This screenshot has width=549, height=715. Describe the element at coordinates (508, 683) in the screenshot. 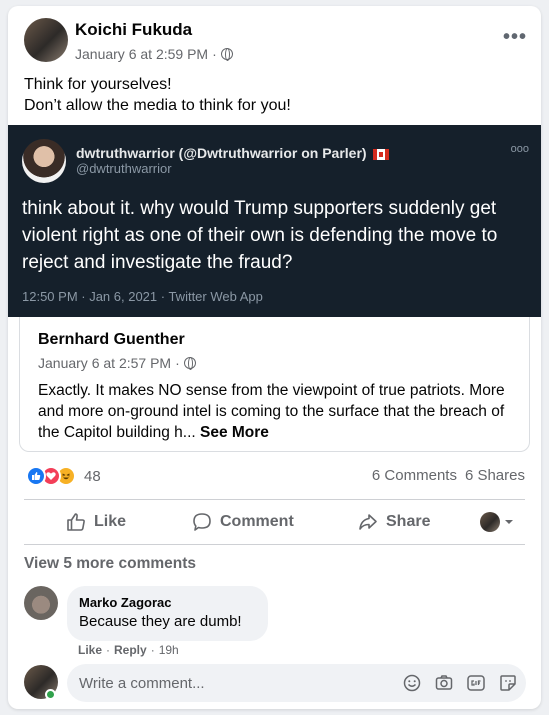

I see `sticker-icon` at that location.